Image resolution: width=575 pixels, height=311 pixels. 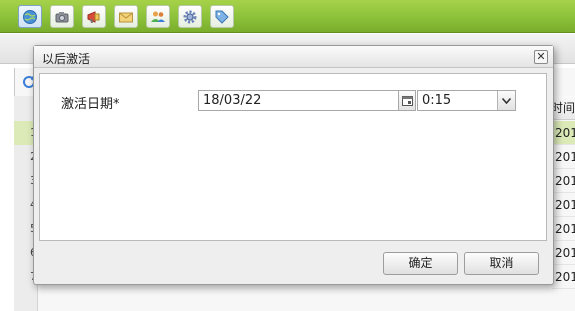 I want to click on envelope-icon, so click(x=126, y=17).